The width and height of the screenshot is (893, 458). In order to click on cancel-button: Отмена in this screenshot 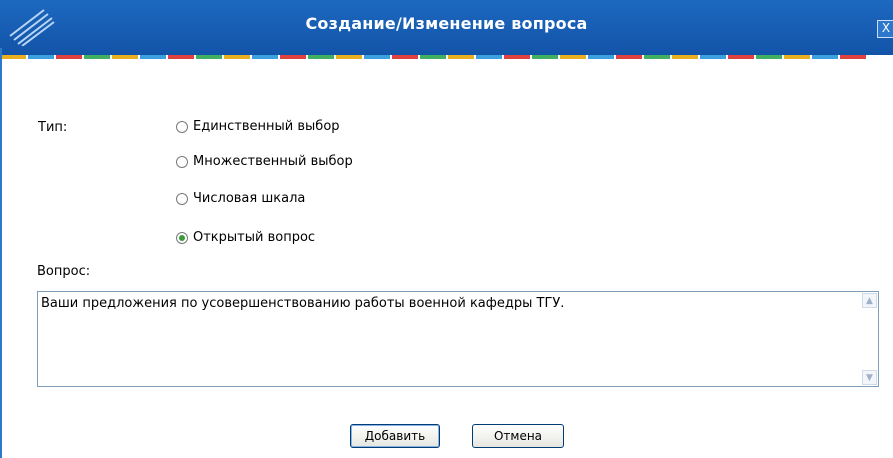, I will do `click(518, 436)`.